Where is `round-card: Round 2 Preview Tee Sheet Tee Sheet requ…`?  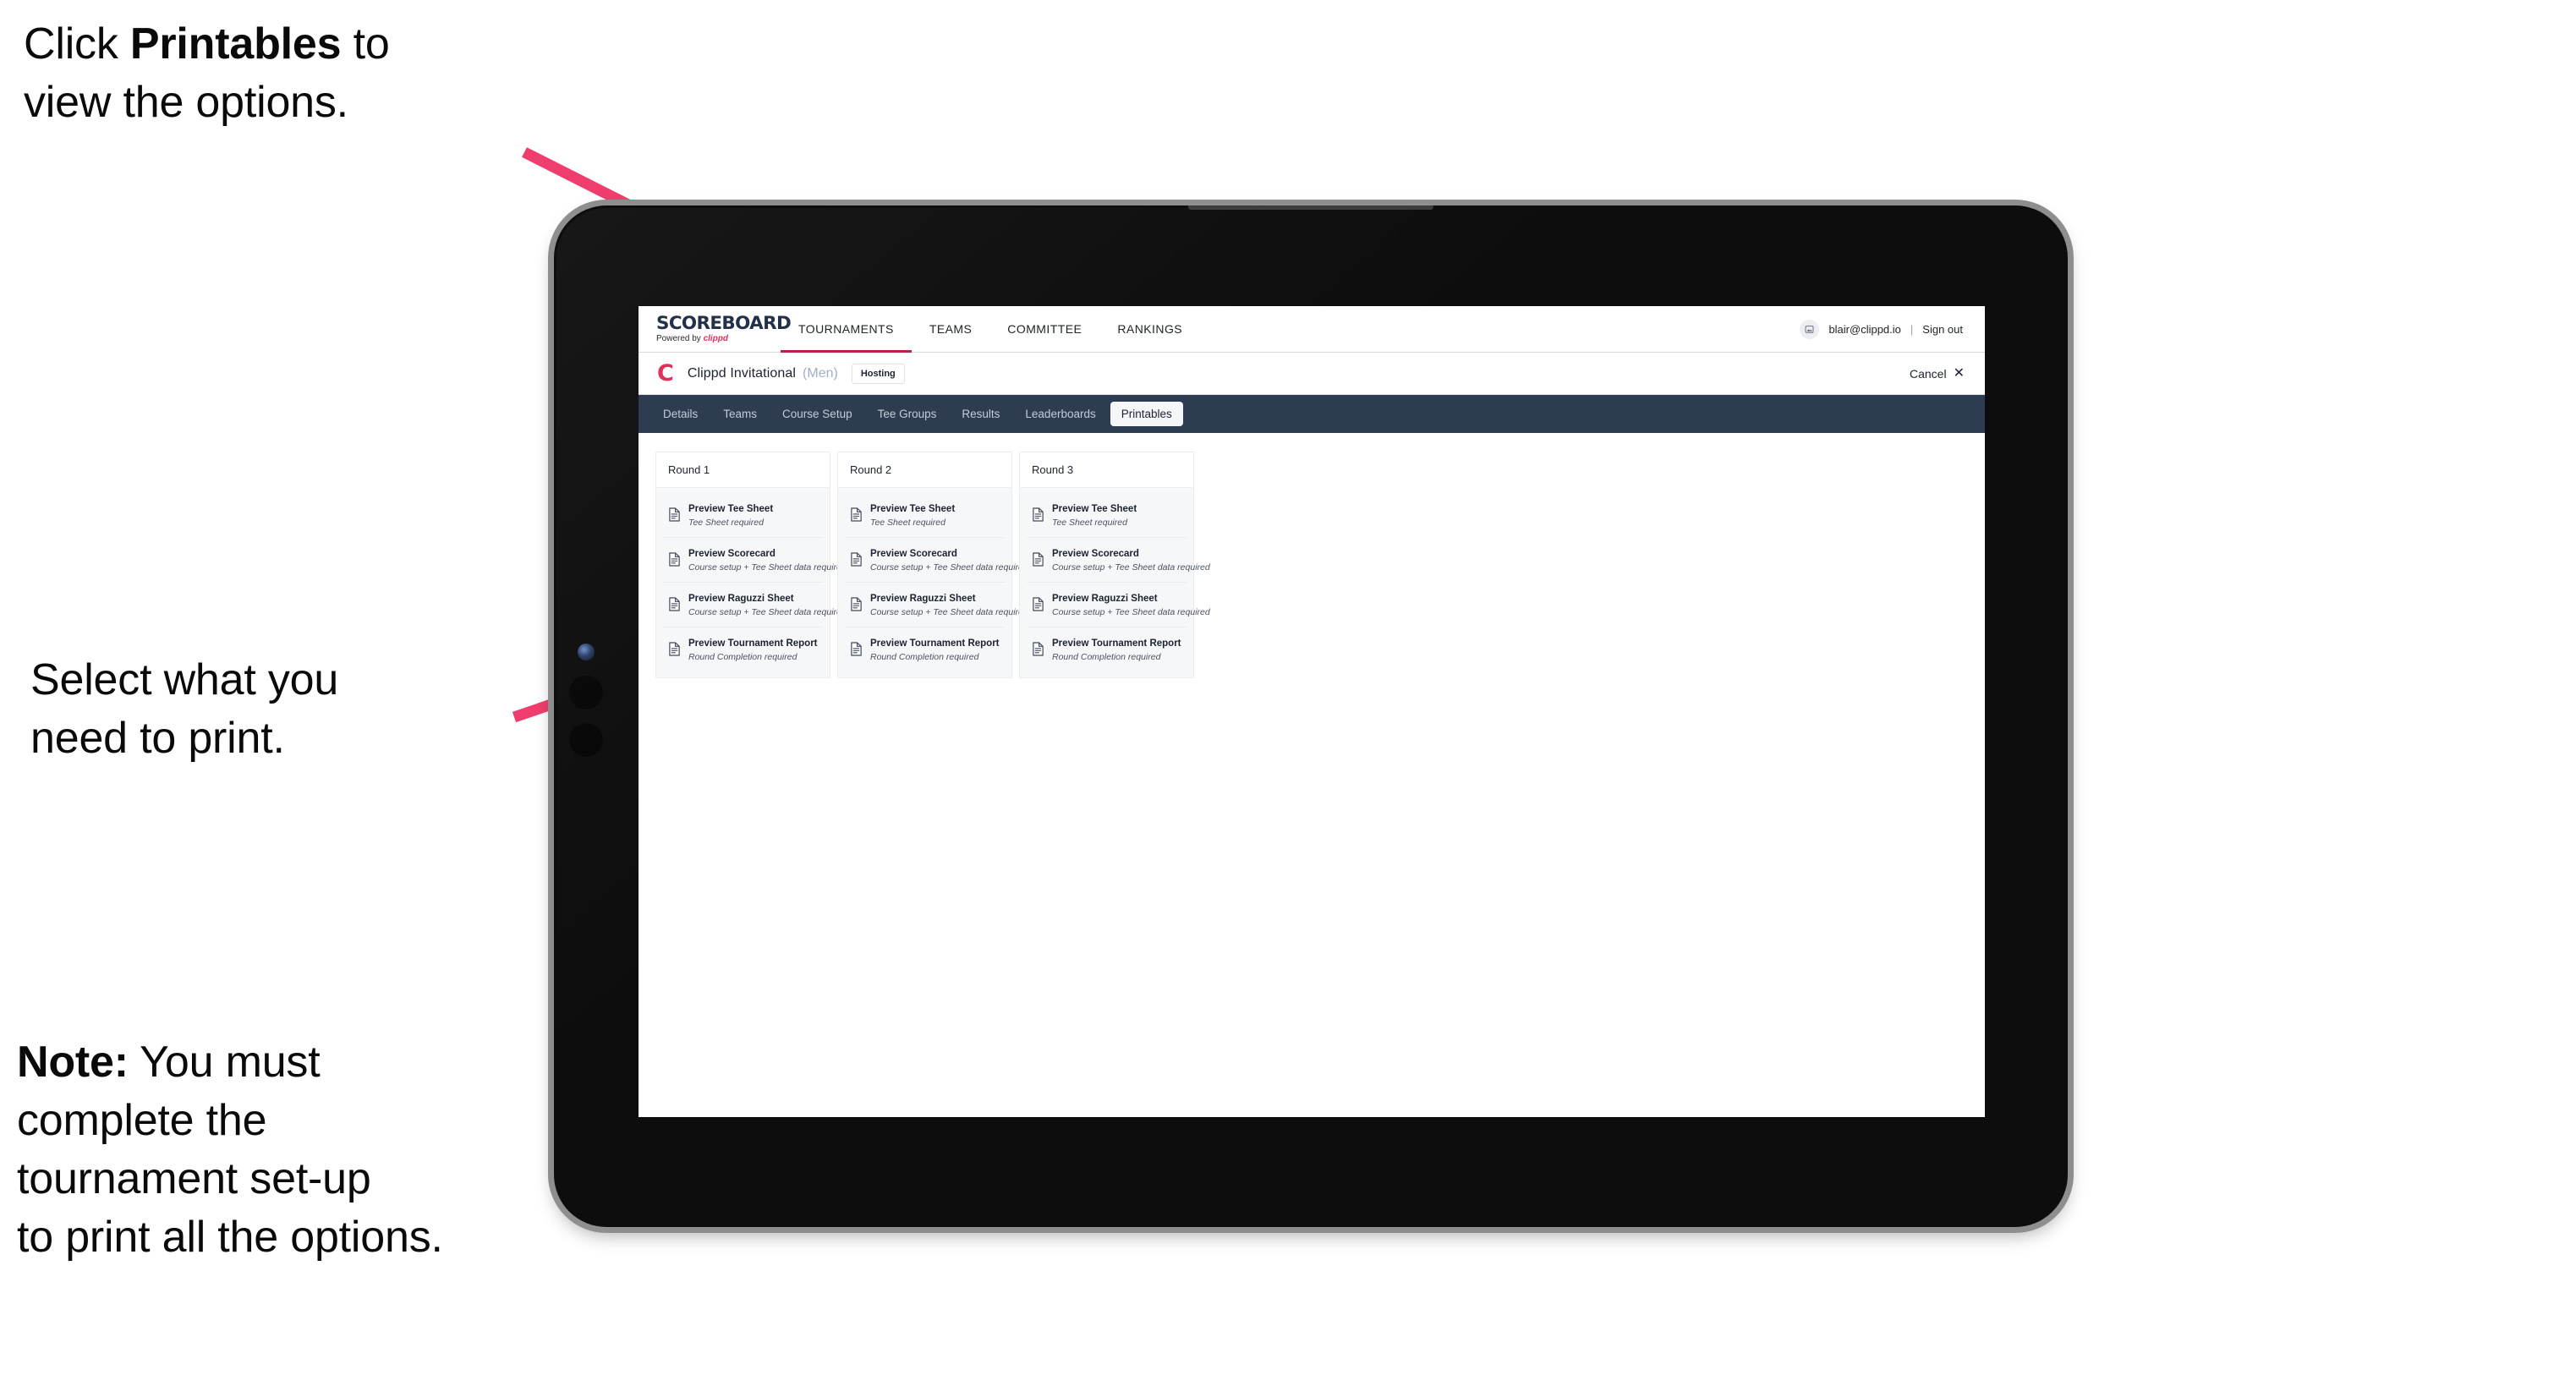
round-card: Round 2 Preview Tee Sheet Tee Sheet requ… is located at coordinates (932, 565).